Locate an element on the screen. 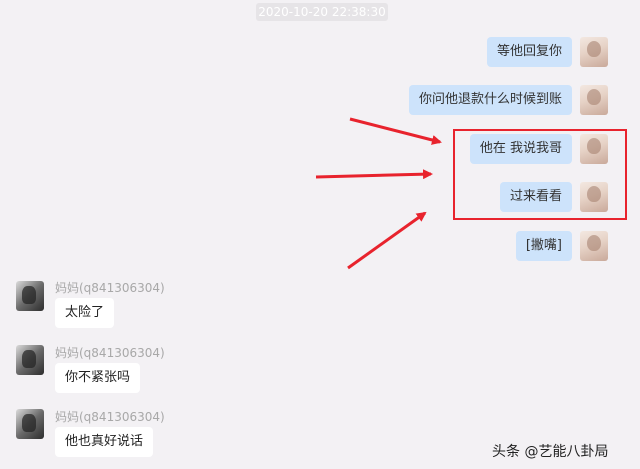 The image size is (640, 469). annotation-arrows is located at coordinates (378, 193).